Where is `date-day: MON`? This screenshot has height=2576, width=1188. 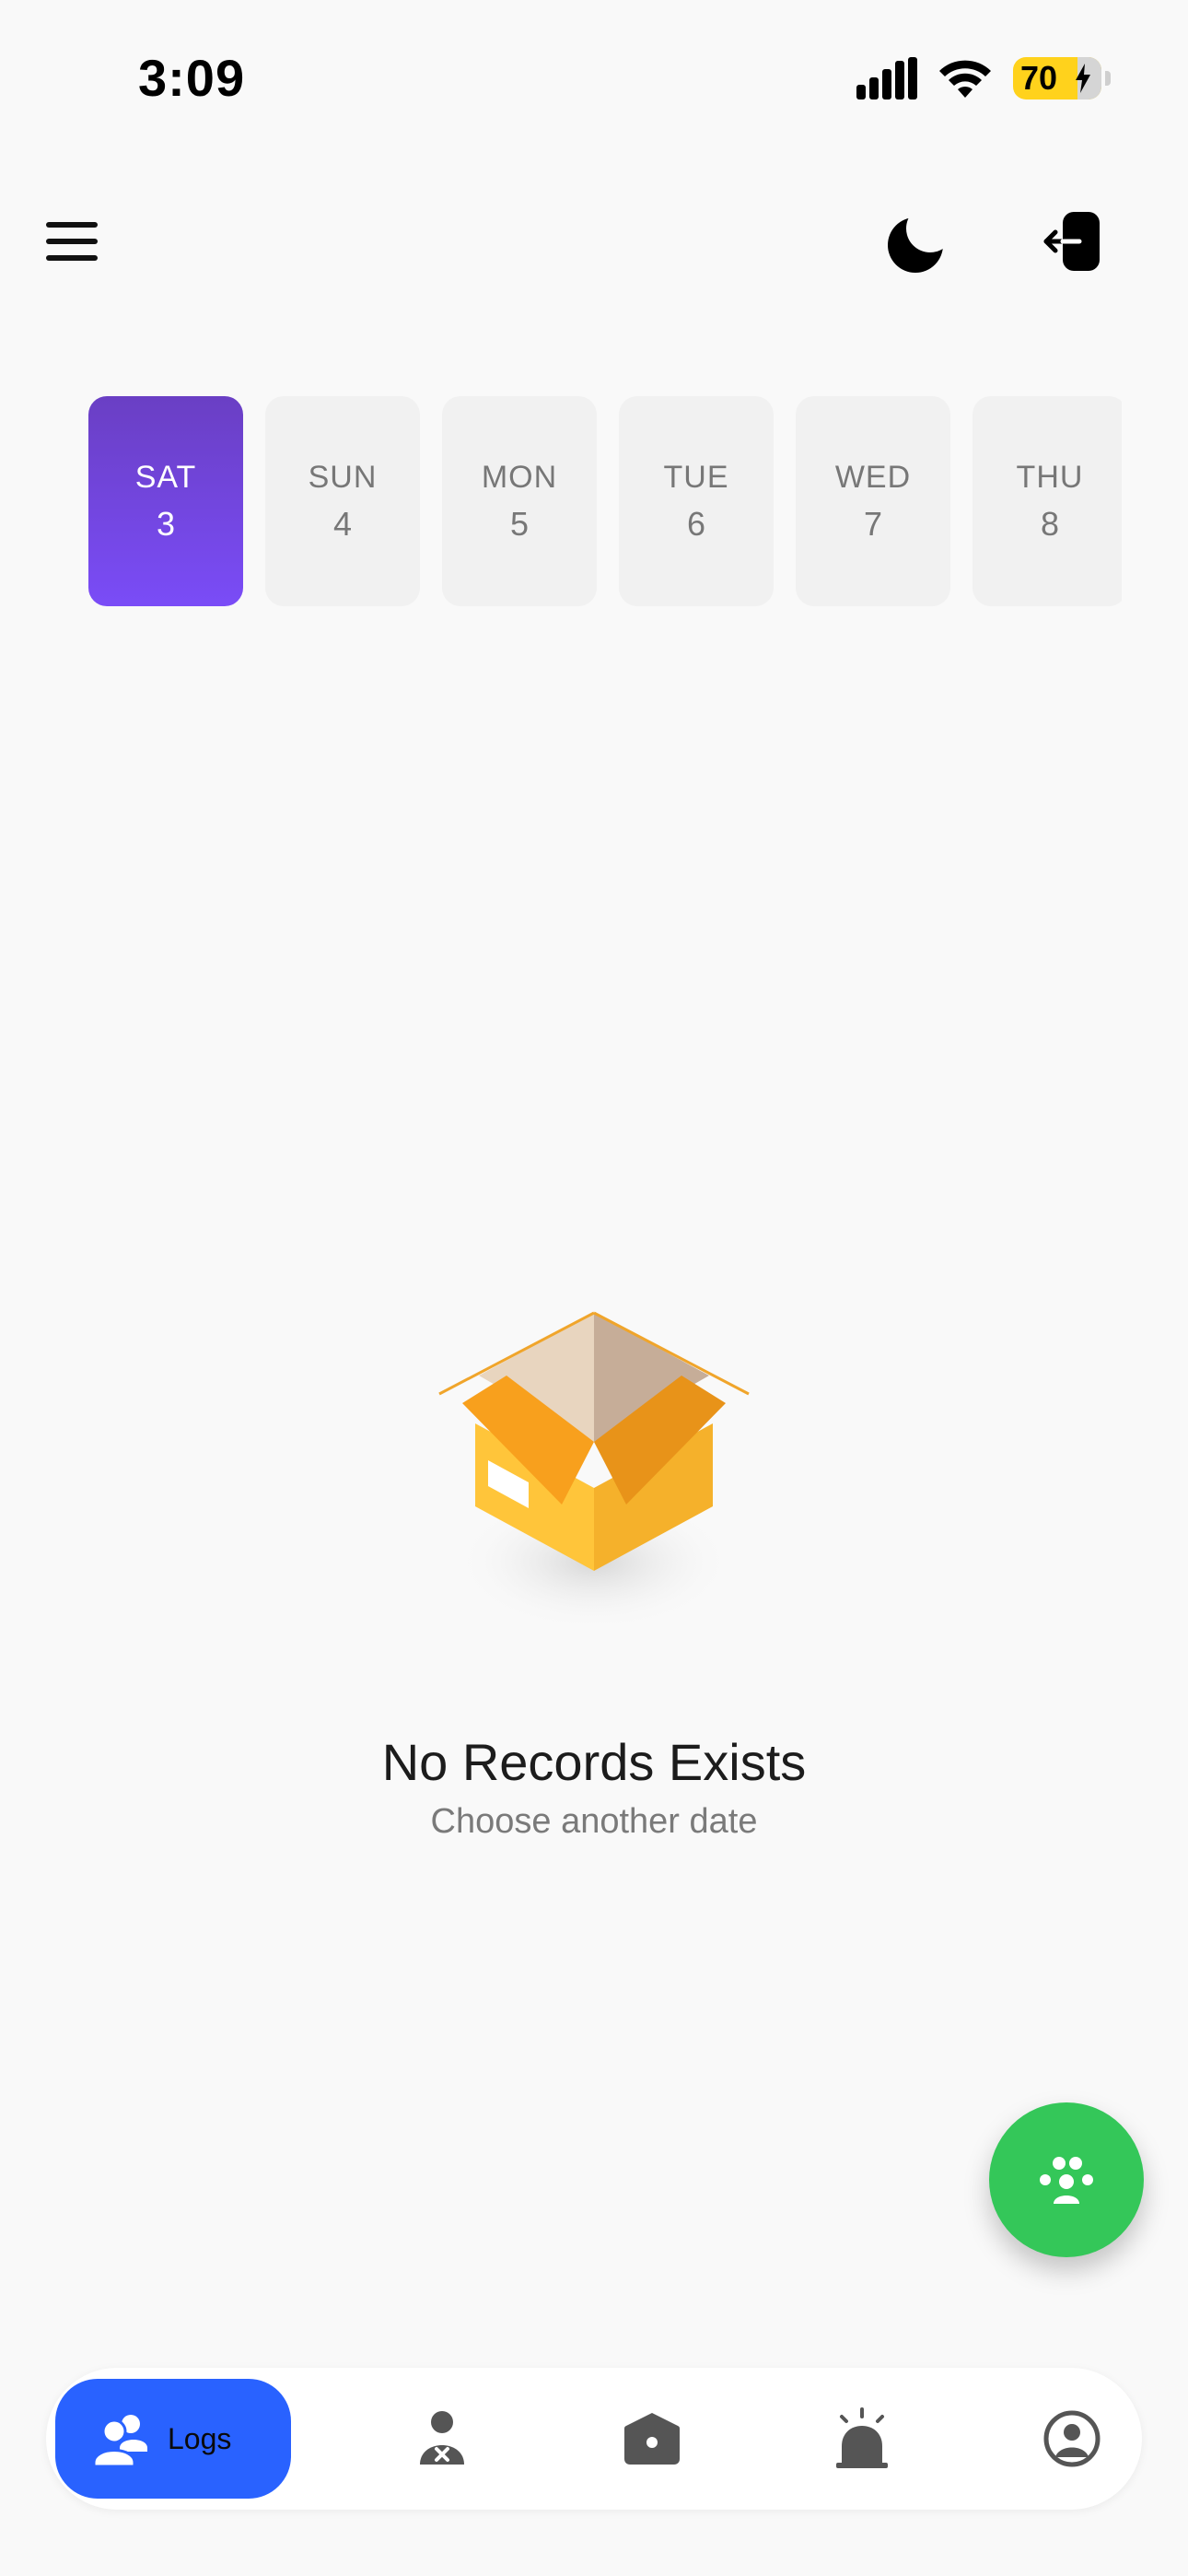
date-day: MON is located at coordinates (519, 477).